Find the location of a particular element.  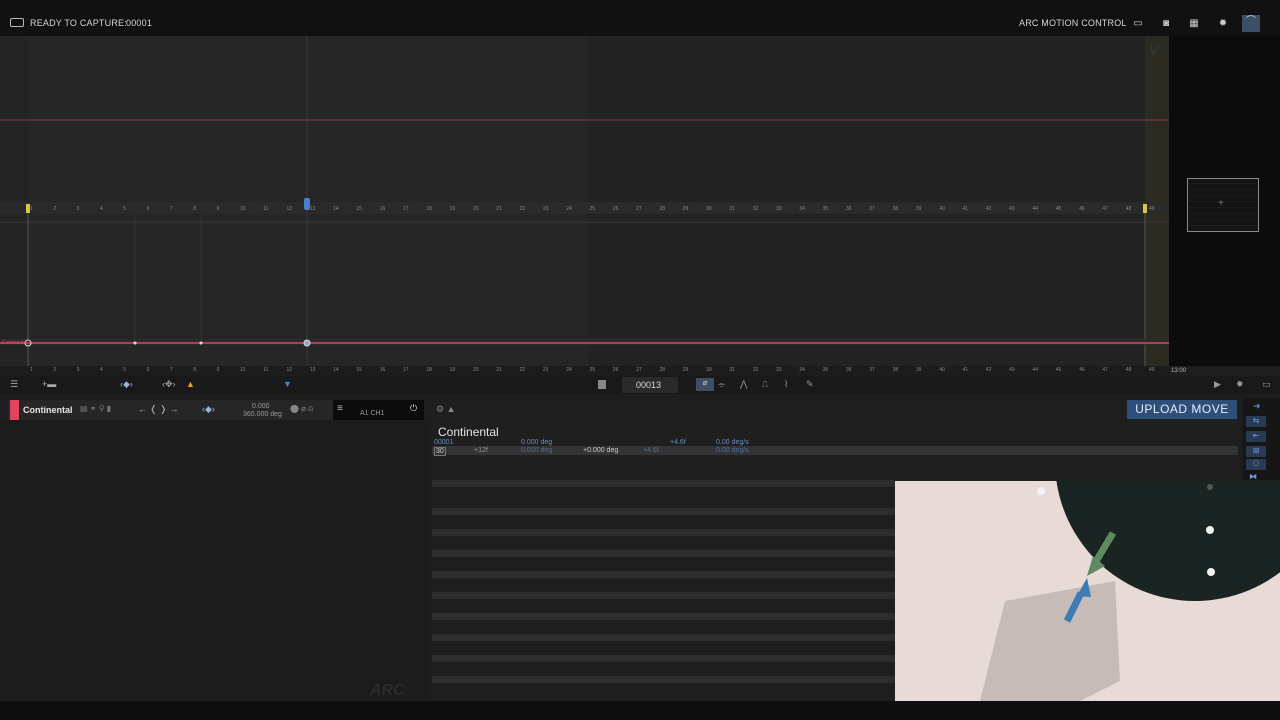

forward-arrow-icon: ➜ is located at coordinates (1257, 406).